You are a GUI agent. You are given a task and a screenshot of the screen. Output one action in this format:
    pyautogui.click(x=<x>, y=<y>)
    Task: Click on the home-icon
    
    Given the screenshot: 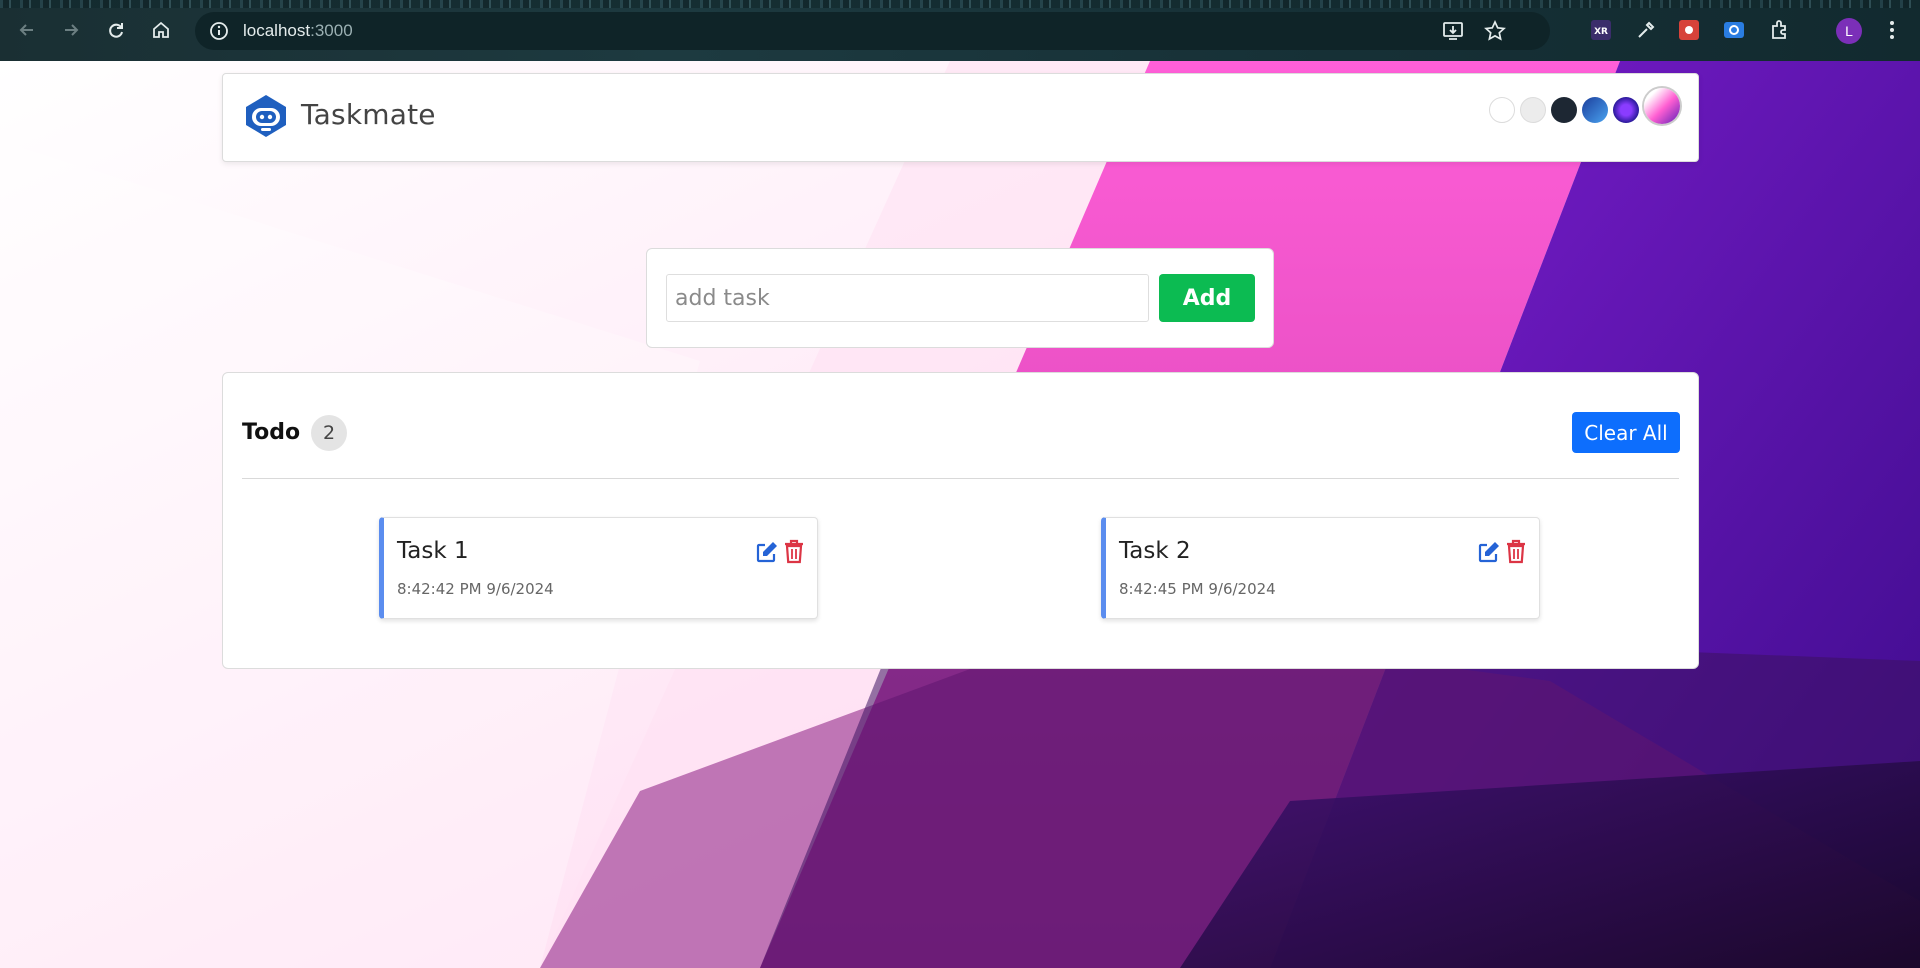 What is the action you would take?
    pyautogui.click(x=161, y=30)
    